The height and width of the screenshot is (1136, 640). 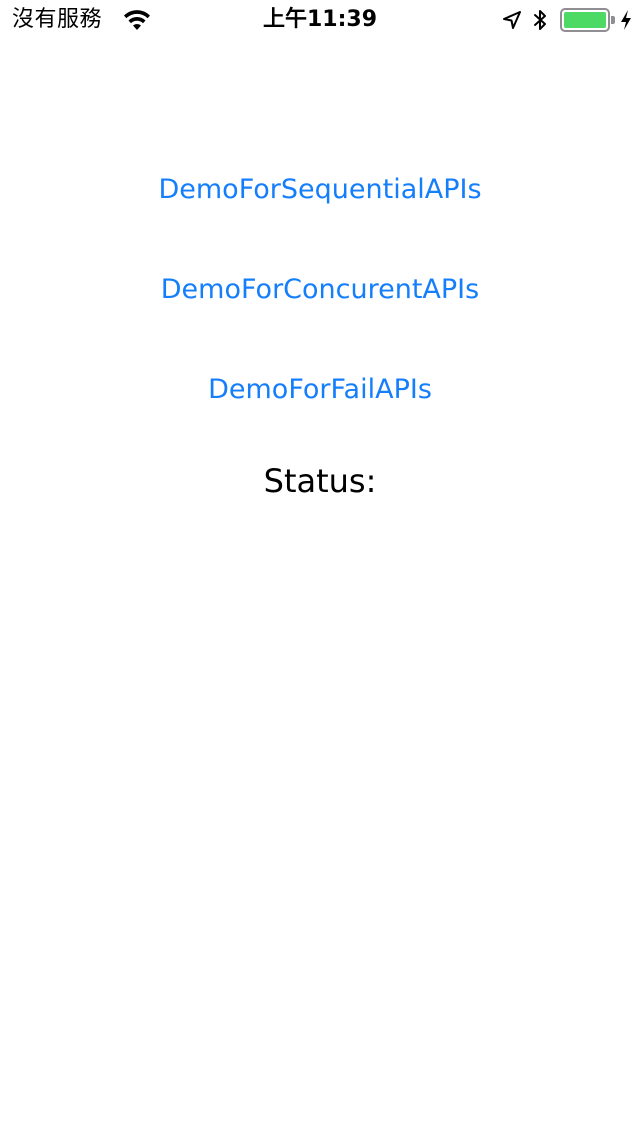 I want to click on demo-concurrent-apis-button: DemoForConcurentAPIs, so click(x=320, y=290).